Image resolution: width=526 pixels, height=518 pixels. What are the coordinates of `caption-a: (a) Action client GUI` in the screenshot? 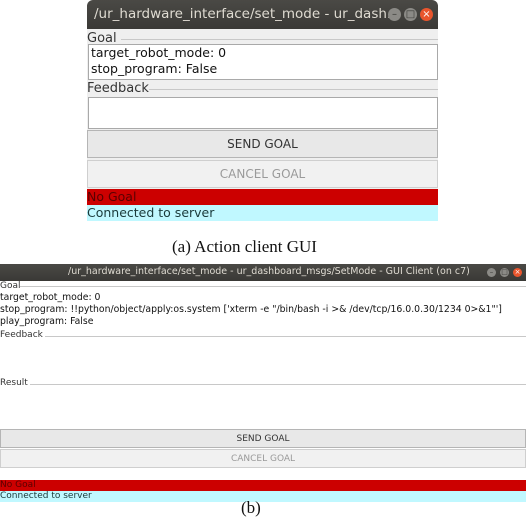 It's located at (244, 246).